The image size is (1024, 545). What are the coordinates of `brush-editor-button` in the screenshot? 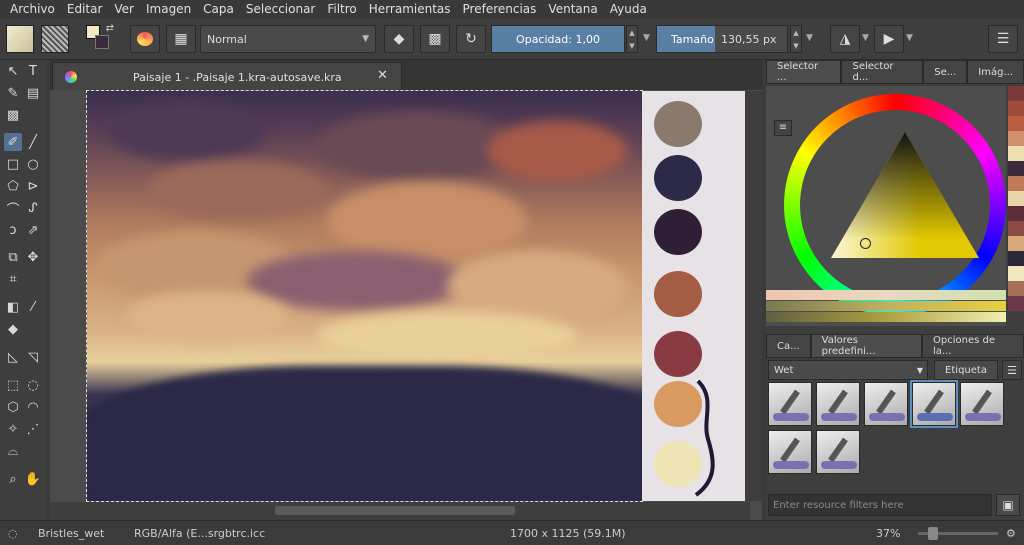 It's located at (145, 39).